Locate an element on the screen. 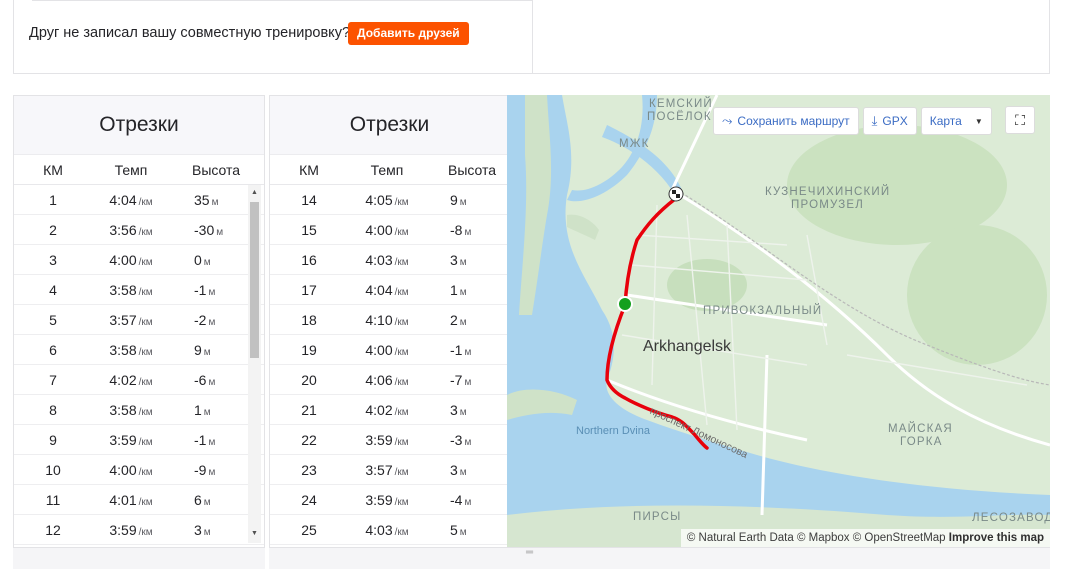 Image resolution: width=1076 pixels, height=569 pixels. split-row: 15 4:00/км -8 м is located at coordinates (389, 230).